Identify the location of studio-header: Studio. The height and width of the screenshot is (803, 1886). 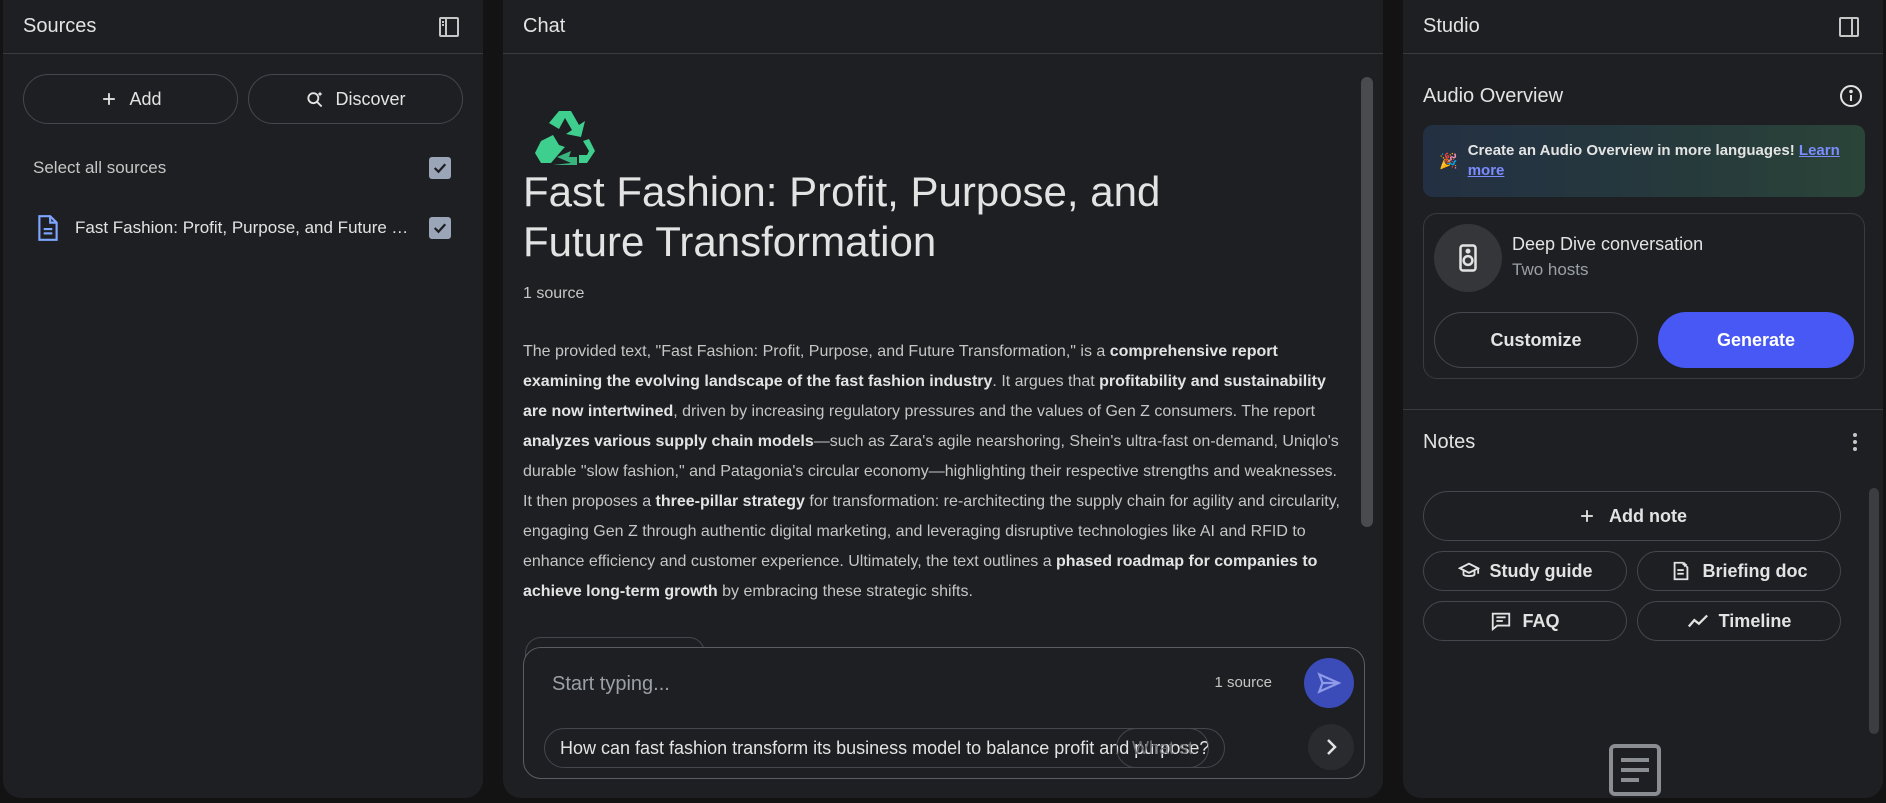
(1643, 27).